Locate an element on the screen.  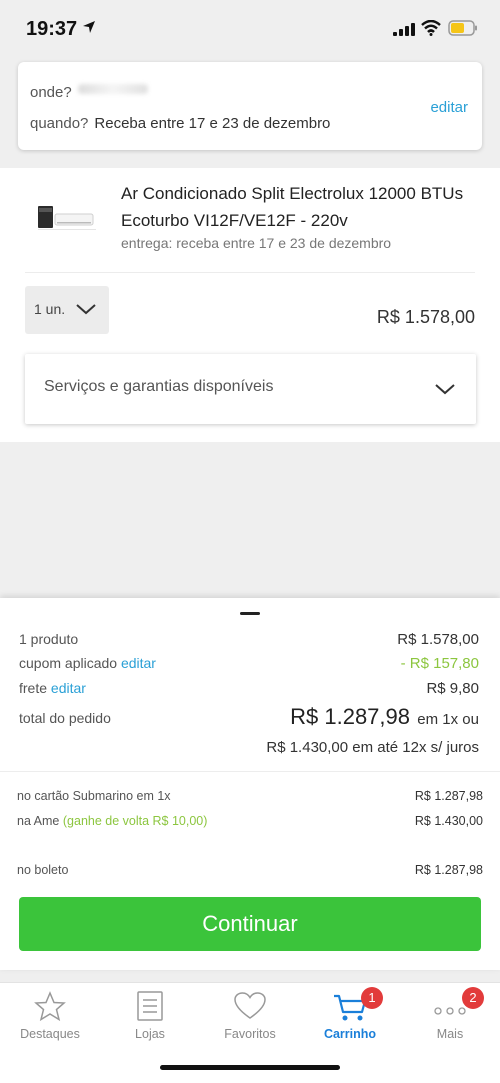
tab-label: Carrinho is located at coordinates (350, 1034).